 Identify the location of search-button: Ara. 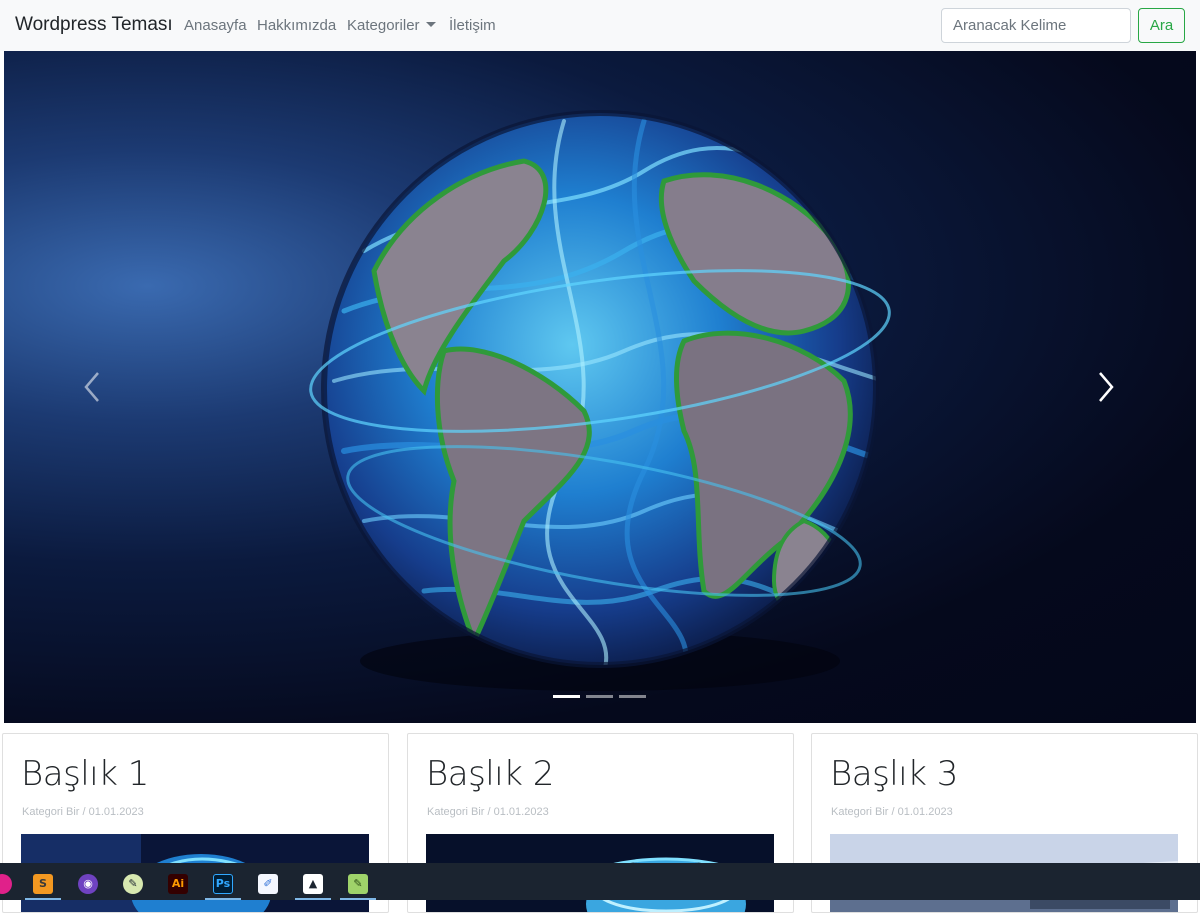
(1161, 25).